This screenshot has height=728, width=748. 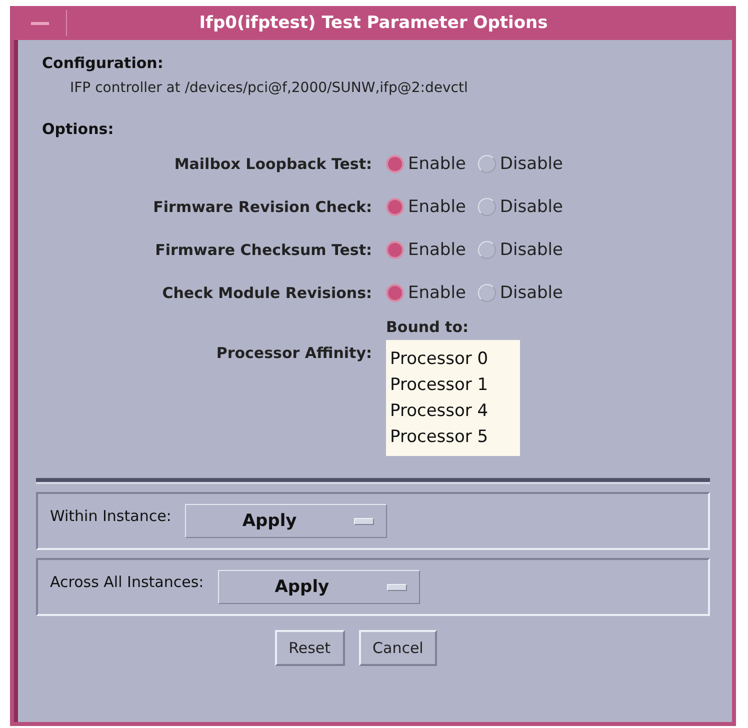 What do you see at coordinates (40, 23) in the screenshot?
I see `dash-icon` at bounding box center [40, 23].